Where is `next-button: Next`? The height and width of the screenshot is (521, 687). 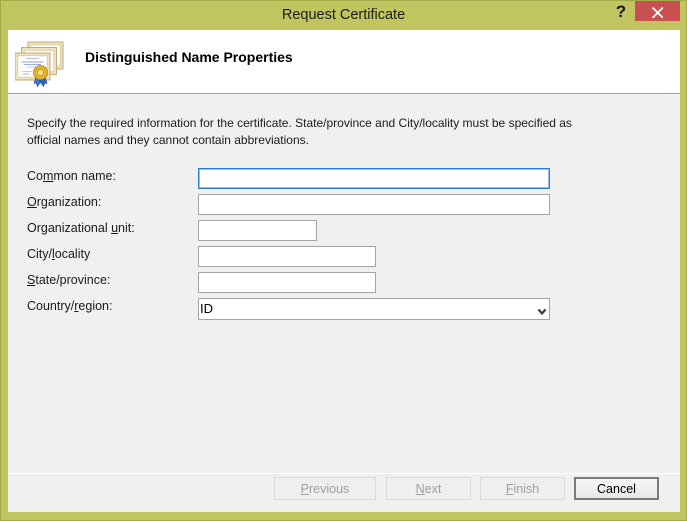
next-button: Next is located at coordinates (428, 488).